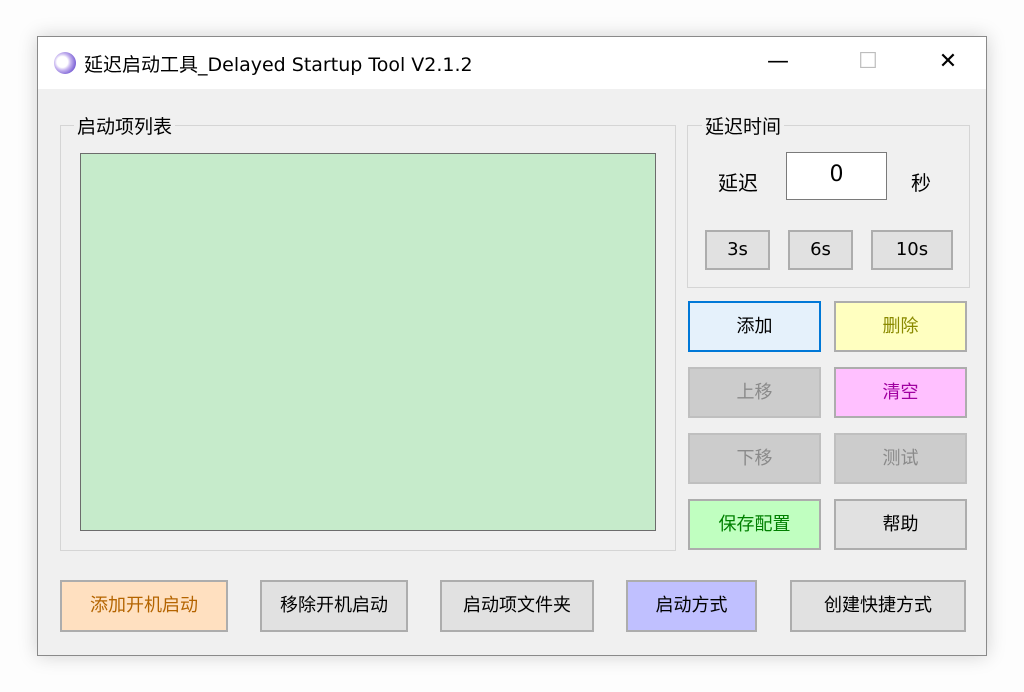 The image size is (1024, 692). I want to click on add-button: 添加, so click(754, 326).